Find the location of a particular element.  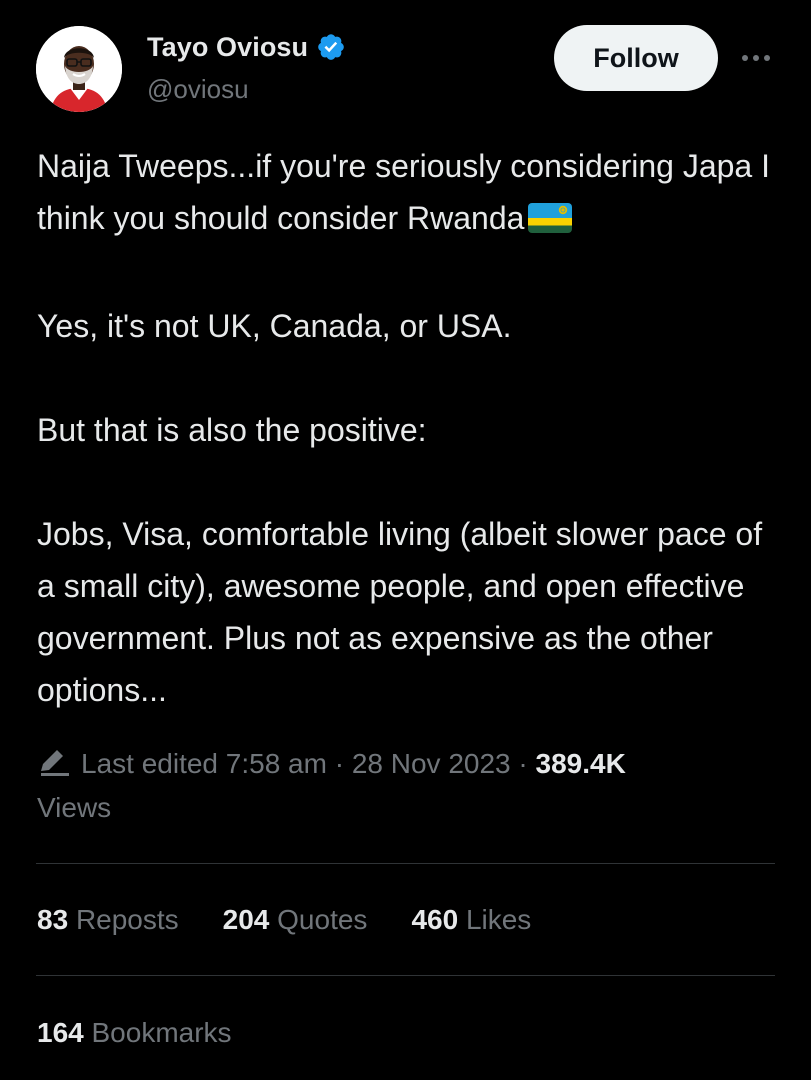

avatar-image is located at coordinates (79, 69).